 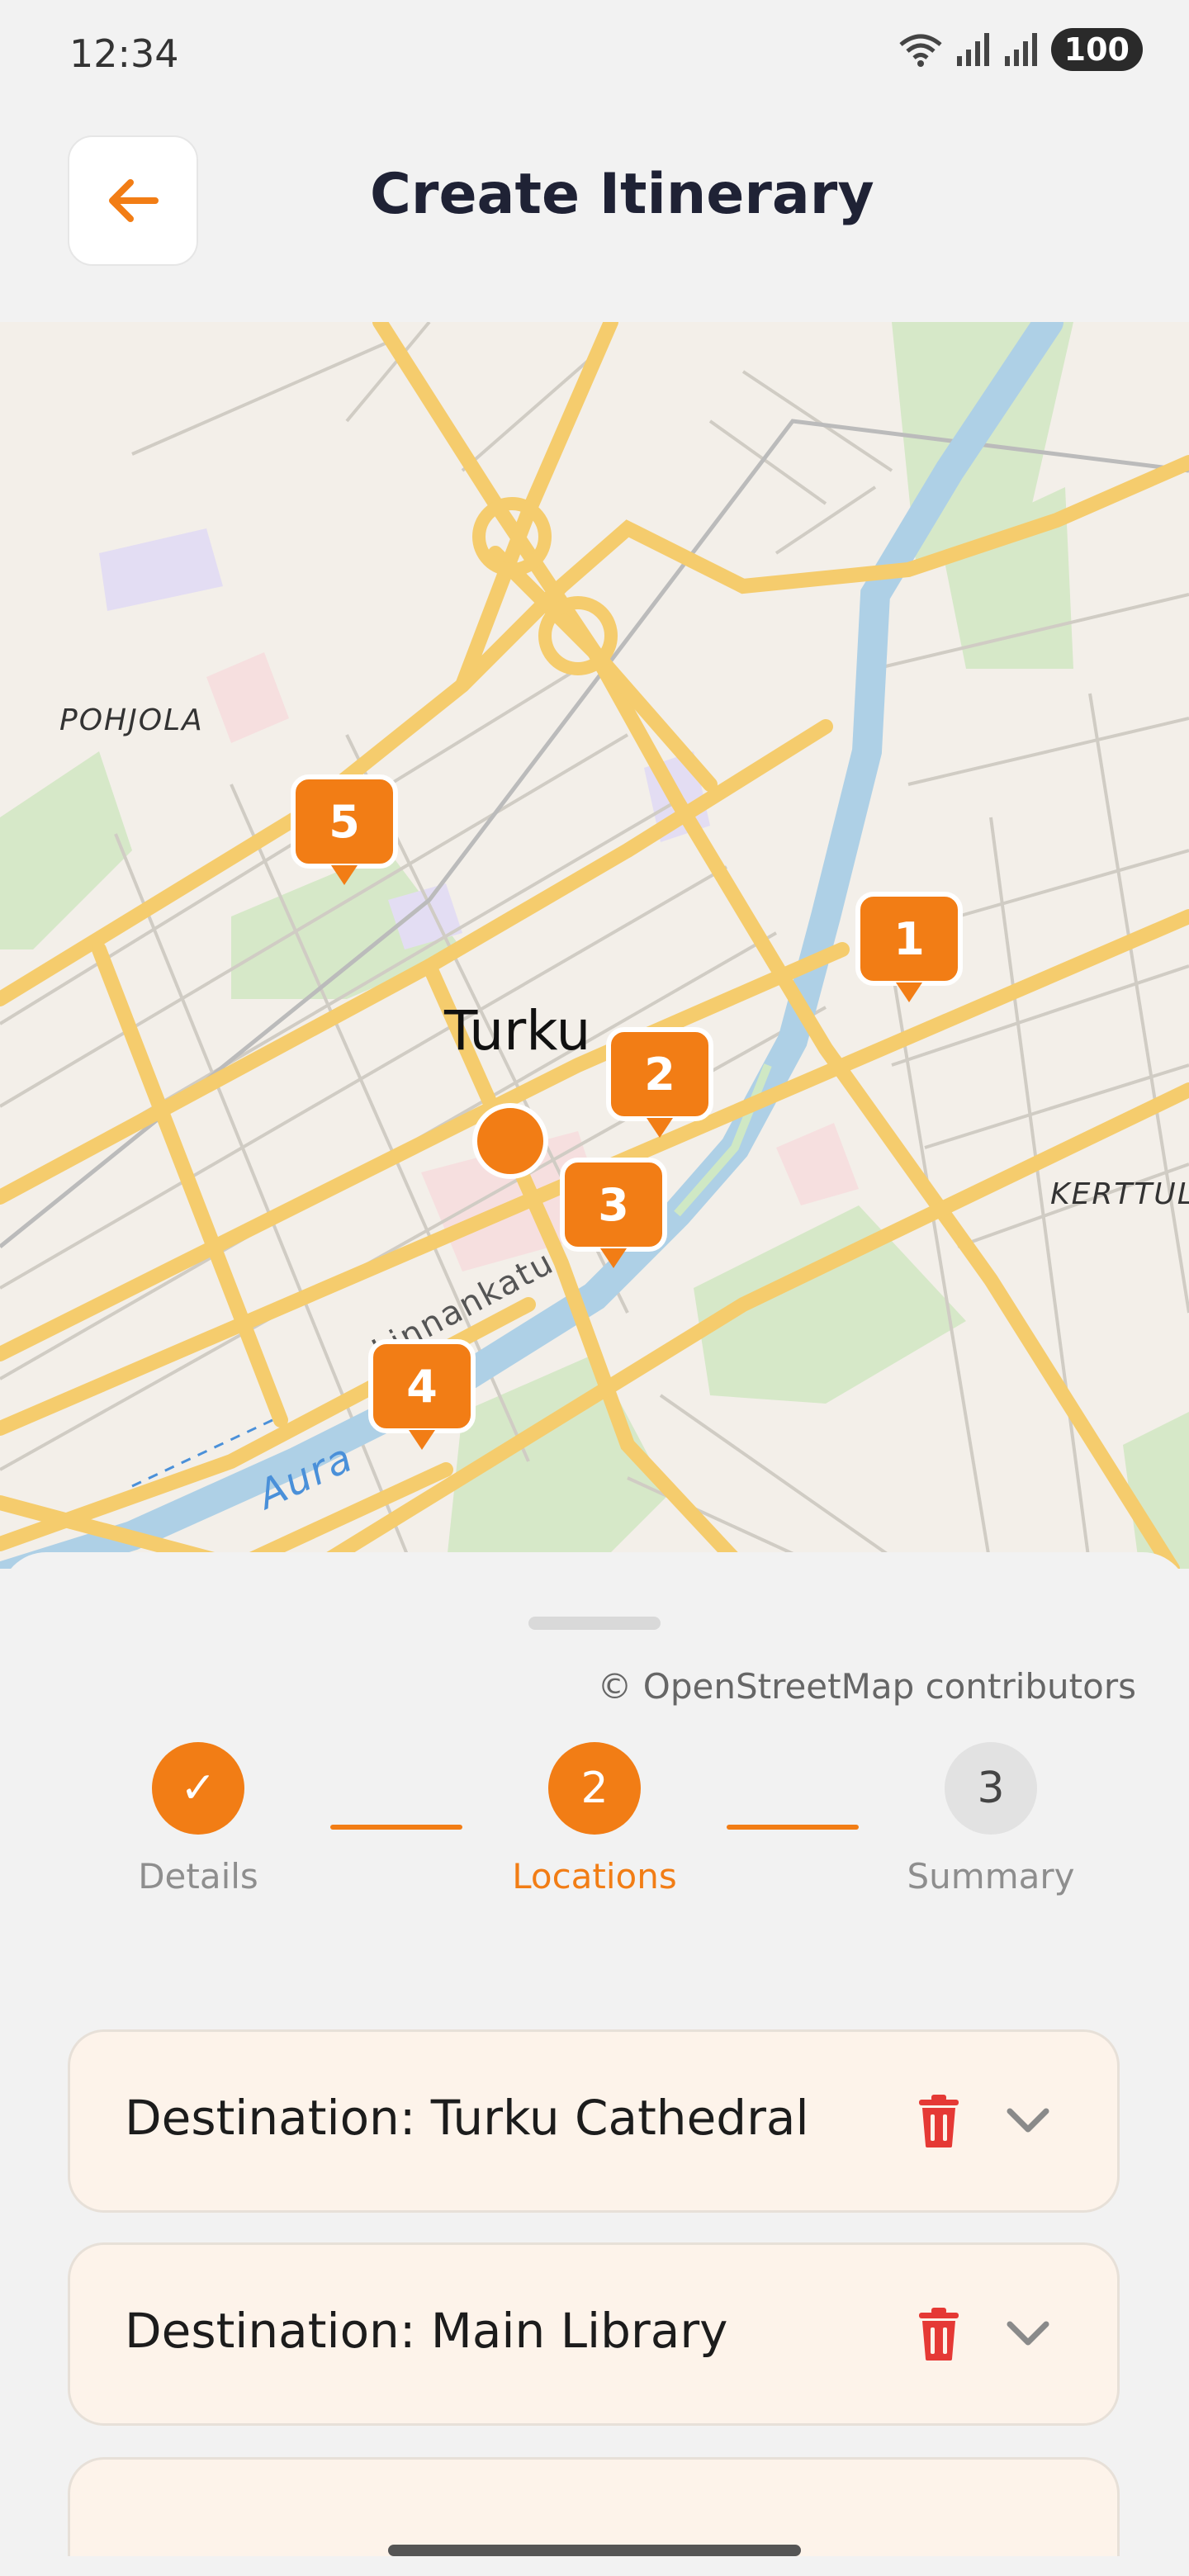 I want to click on page-title: Create Itinerary, so click(x=622, y=194).